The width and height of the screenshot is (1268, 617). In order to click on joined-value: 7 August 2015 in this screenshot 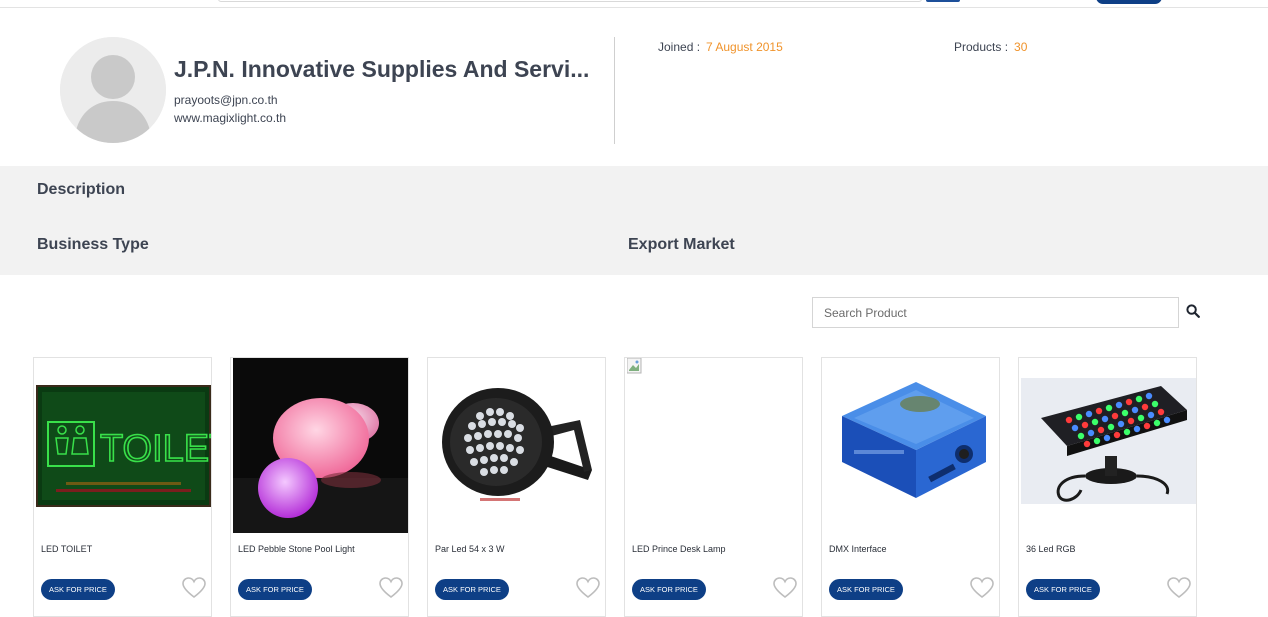, I will do `click(744, 47)`.